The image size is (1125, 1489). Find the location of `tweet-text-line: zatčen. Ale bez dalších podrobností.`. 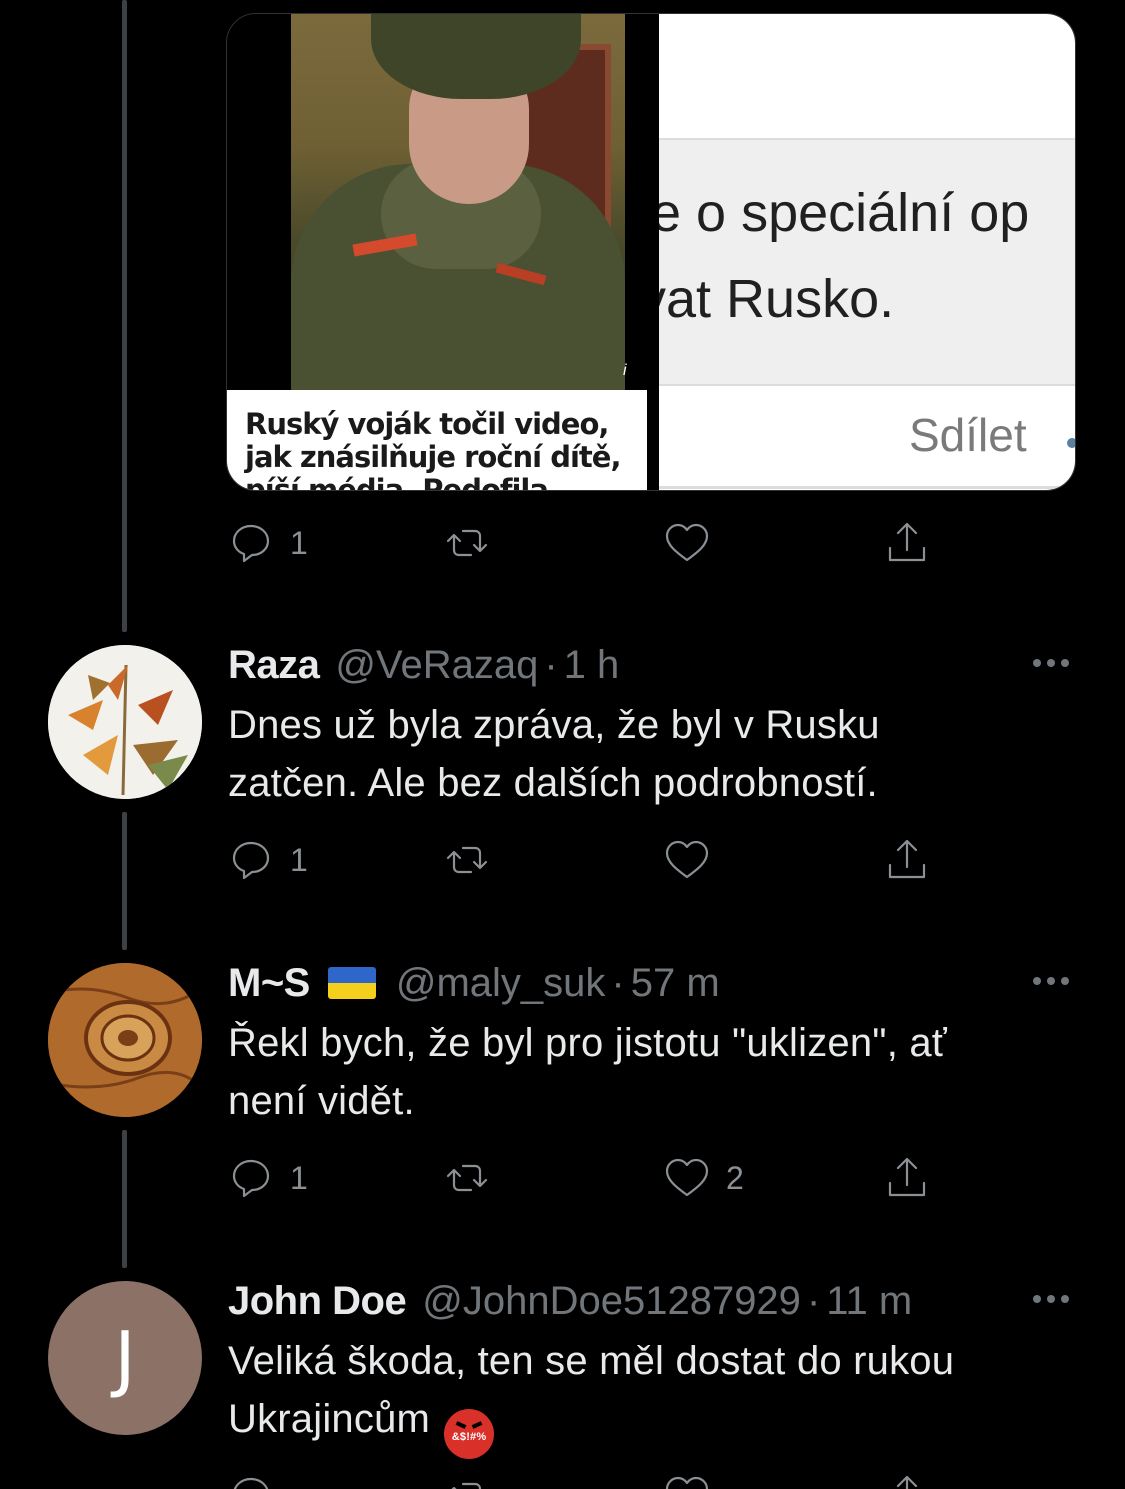

tweet-text-line: zatčen. Ale bez dalších podrobností. is located at coordinates (553, 783).